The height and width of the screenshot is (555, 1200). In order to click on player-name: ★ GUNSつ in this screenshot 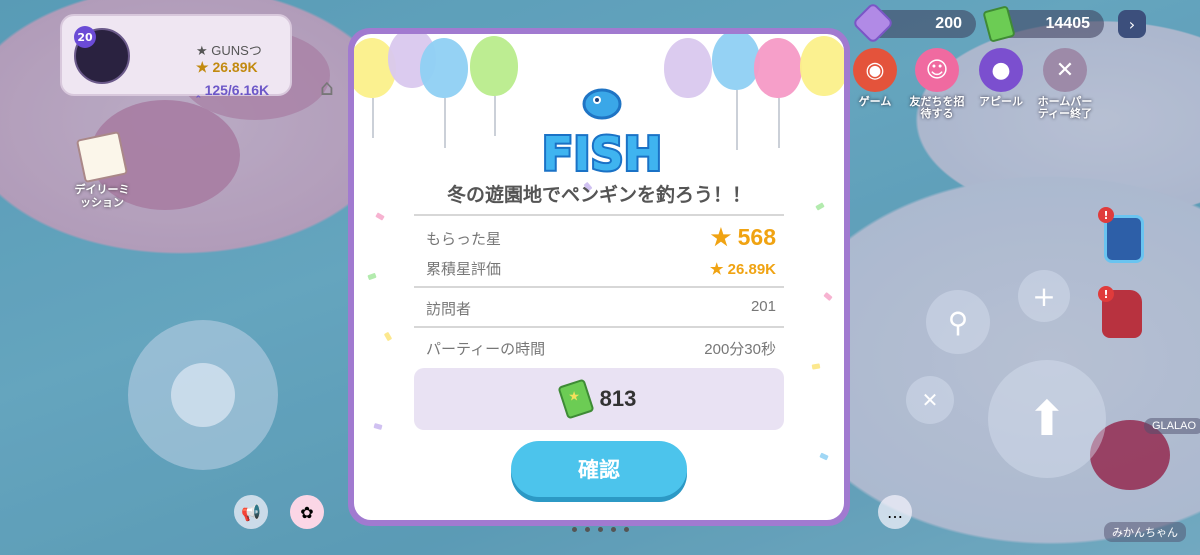, I will do `click(229, 50)`.